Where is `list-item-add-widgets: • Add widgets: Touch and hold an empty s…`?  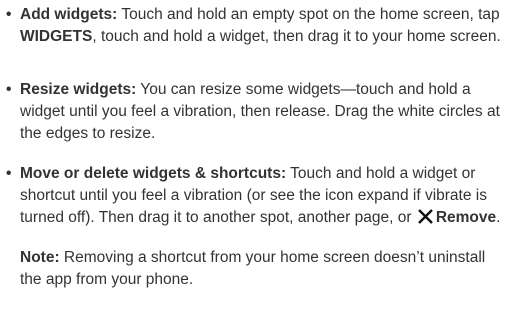 list-item-add-widgets: • Add widgets: Touch and hold an empty s… is located at coordinates (256, 26).